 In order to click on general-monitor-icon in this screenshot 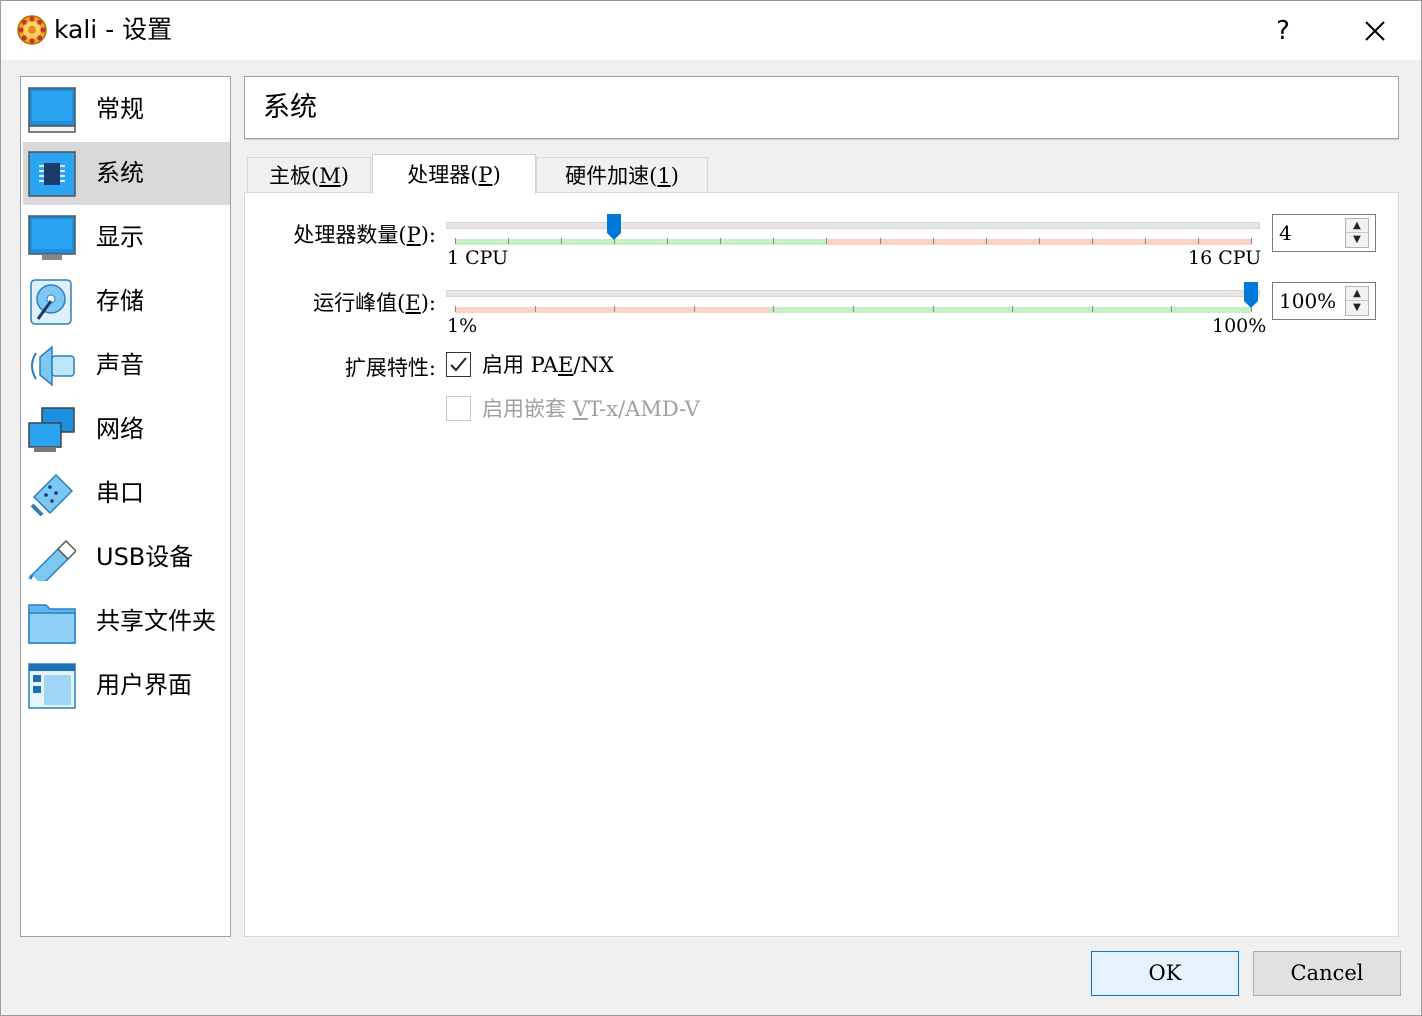, I will do `click(52, 110)`.